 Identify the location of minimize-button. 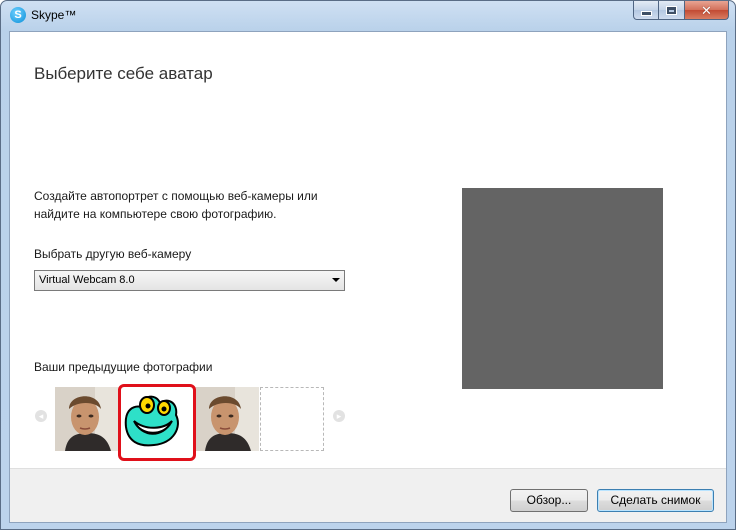
(646, 10).